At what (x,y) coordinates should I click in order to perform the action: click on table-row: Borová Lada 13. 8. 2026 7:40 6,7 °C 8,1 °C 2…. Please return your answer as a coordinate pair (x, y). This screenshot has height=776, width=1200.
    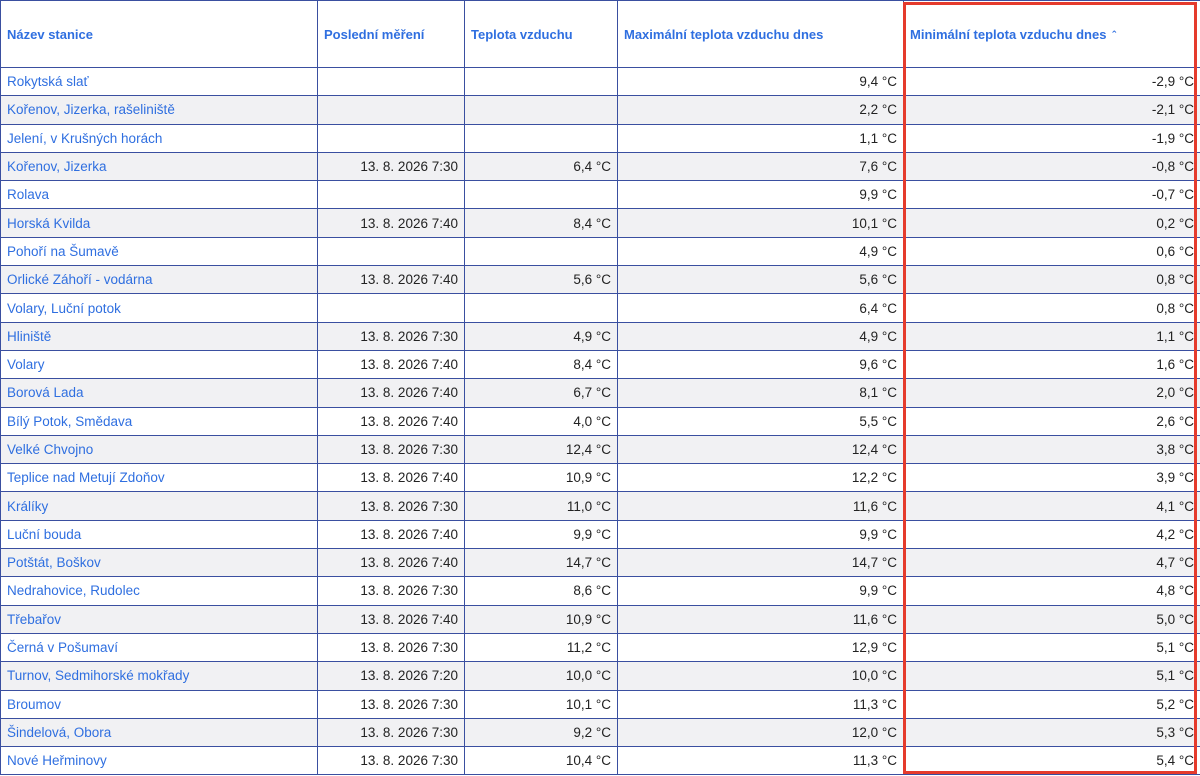
    Looking at the image, I should click on (600, 393).